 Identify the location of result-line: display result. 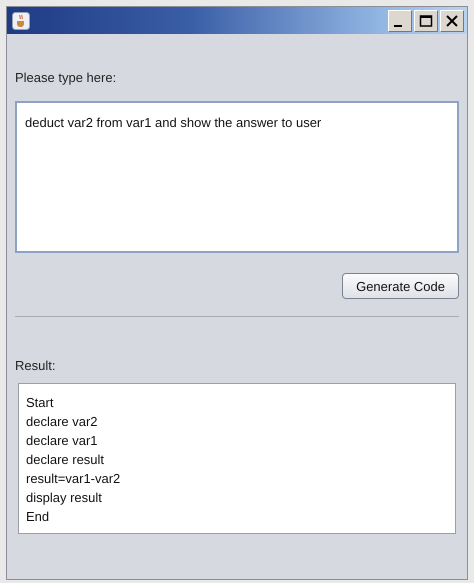
(64, 498).